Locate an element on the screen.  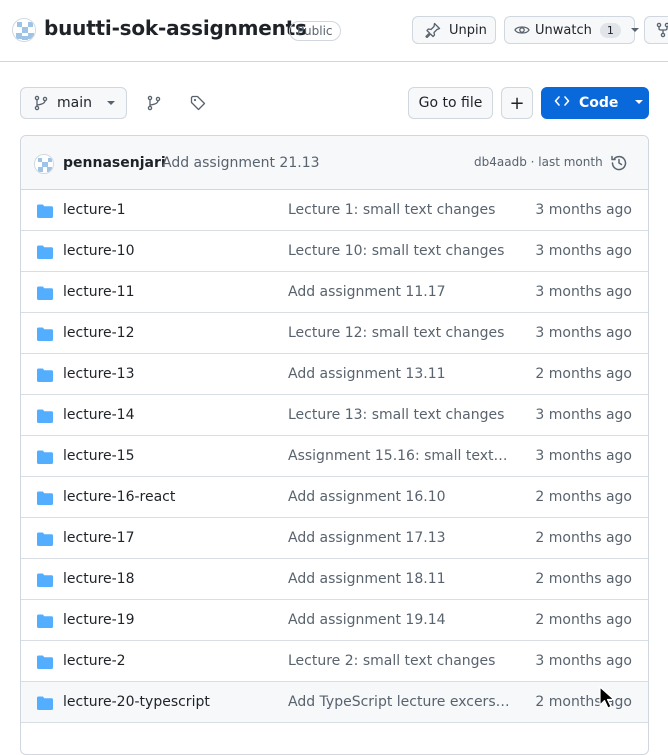
tags-link is located at coordinates (199, 104).